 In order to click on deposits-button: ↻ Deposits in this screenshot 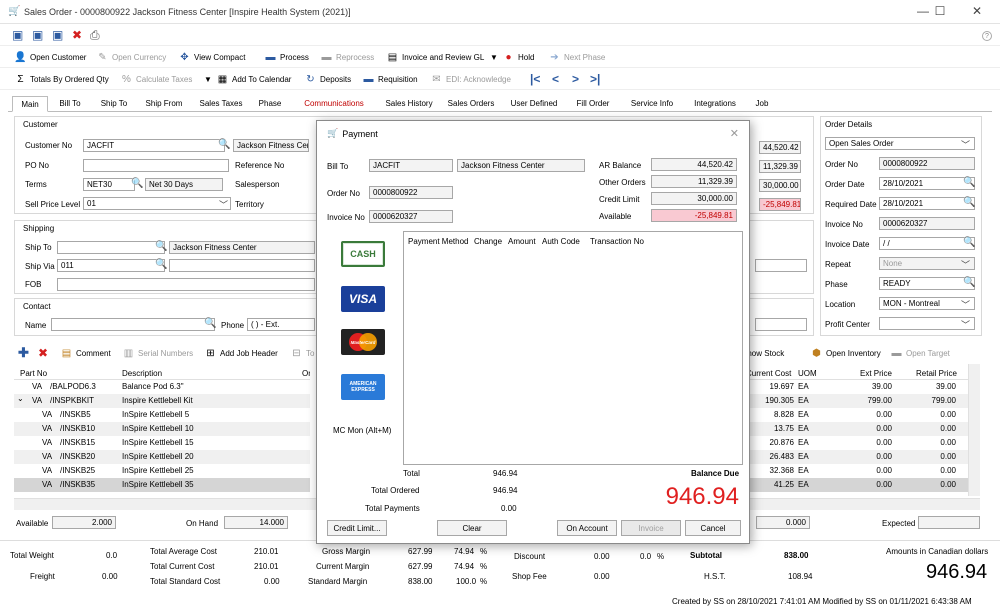, I will do `click(327, 79)`.